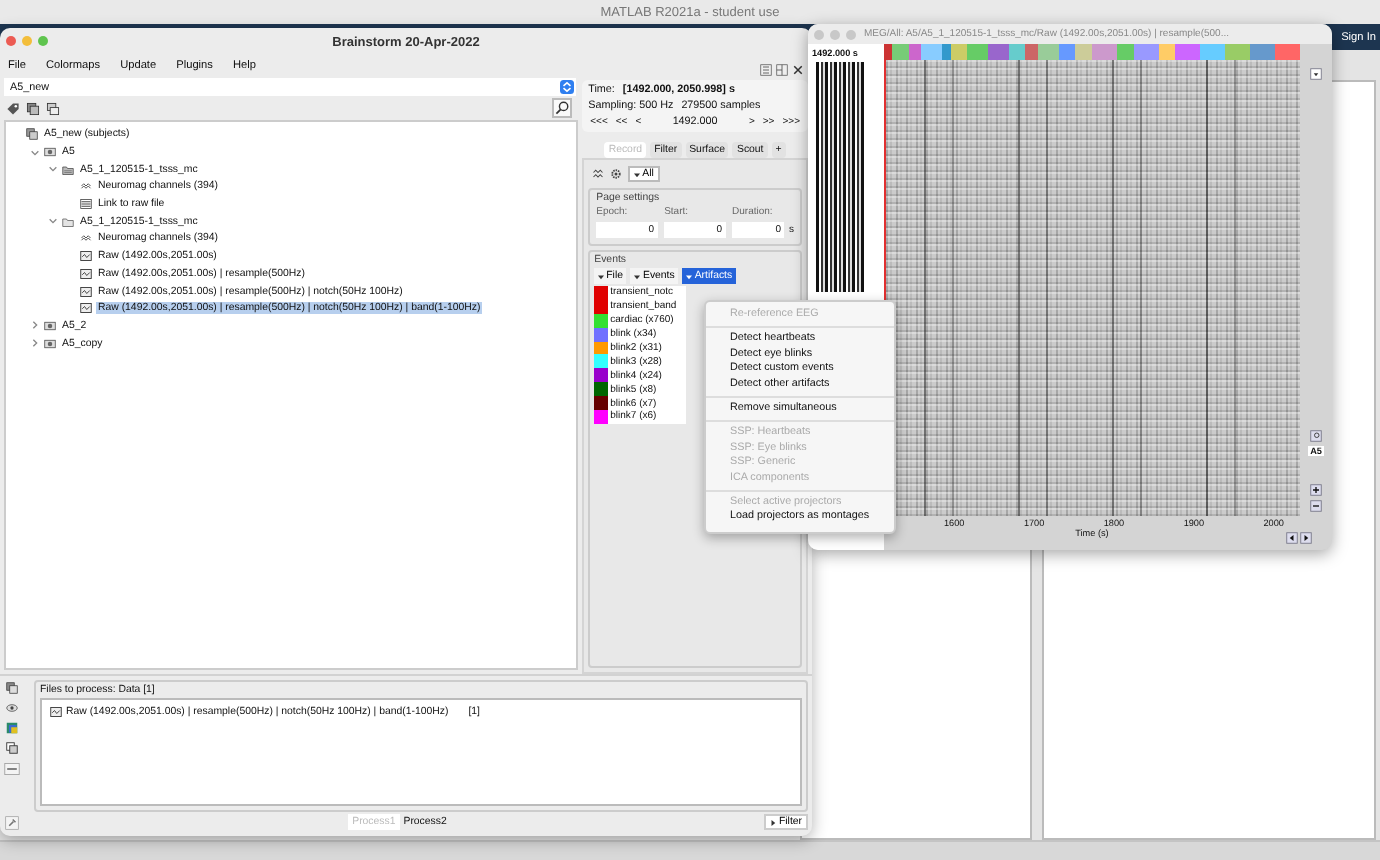  I want to click on close-window-icon, so click(11, 41).